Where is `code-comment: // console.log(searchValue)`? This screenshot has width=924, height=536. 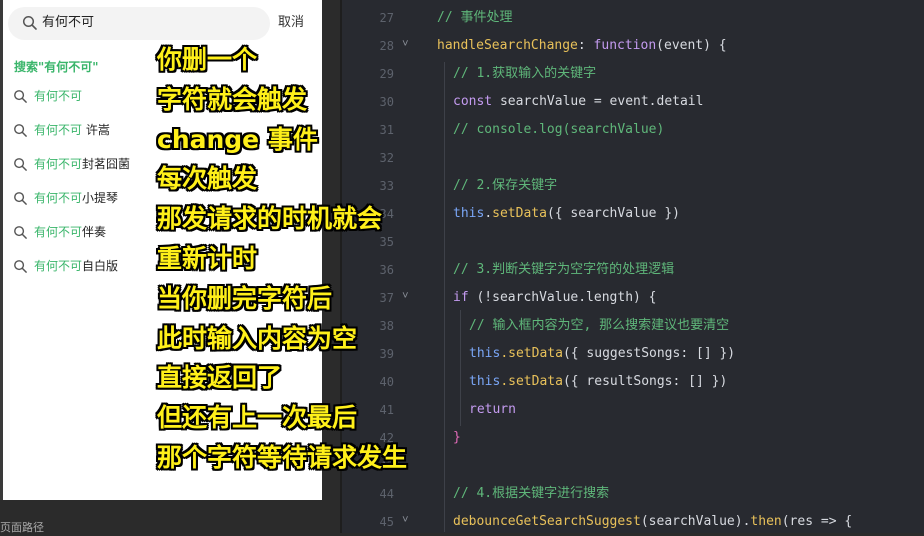
code-comment: // console.log(searchValue) is located at coordinates (559, 129).